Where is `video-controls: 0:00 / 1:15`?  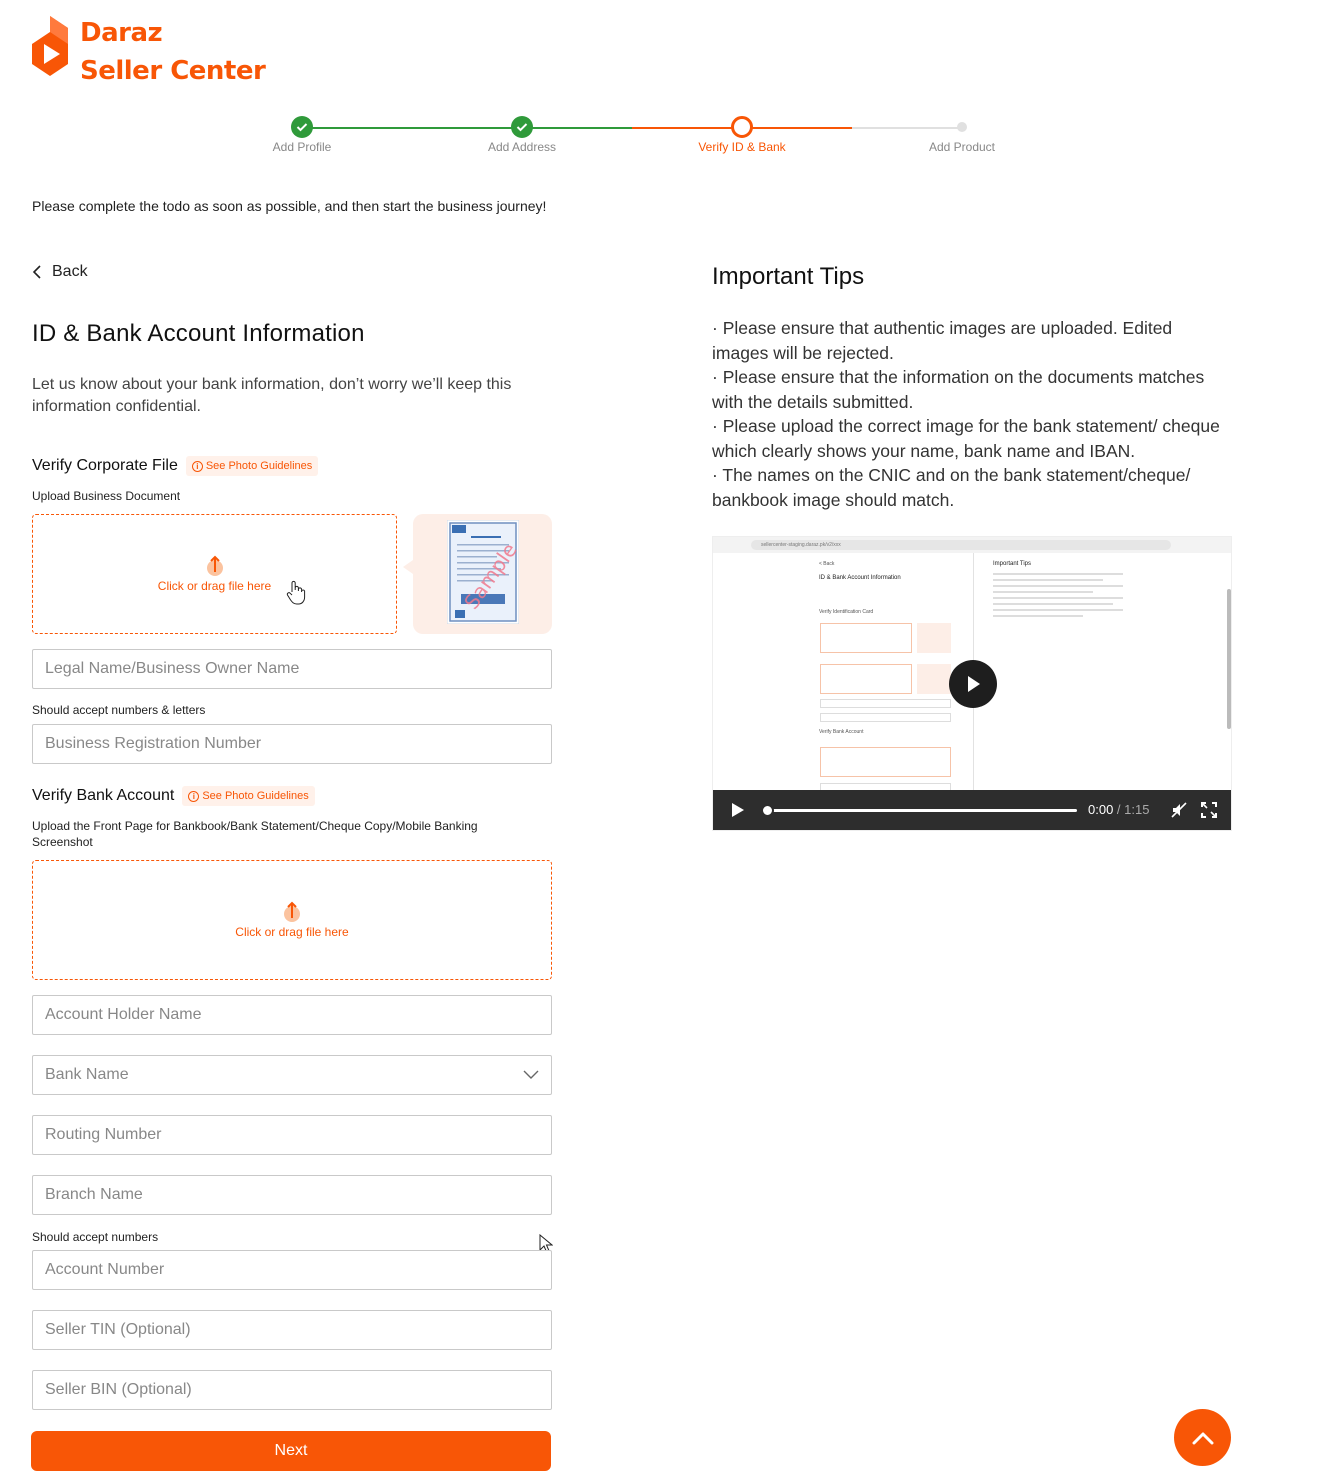 video-controls: 0:00 / 1:15 is located at coordinates (972, 810).